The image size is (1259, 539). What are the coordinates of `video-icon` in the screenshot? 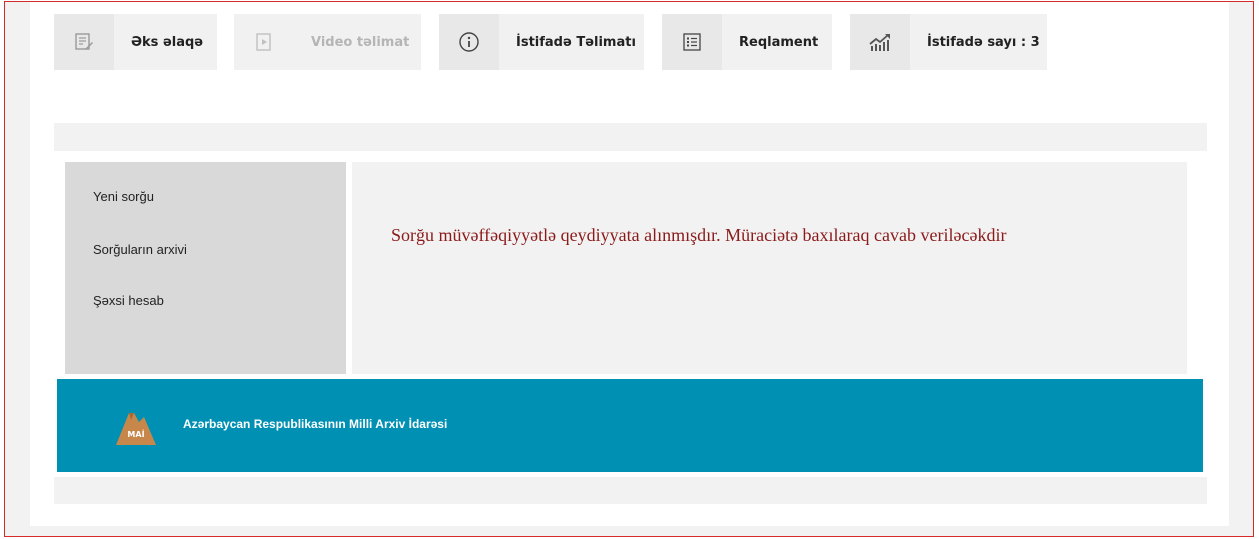 It's located at (264, 42).